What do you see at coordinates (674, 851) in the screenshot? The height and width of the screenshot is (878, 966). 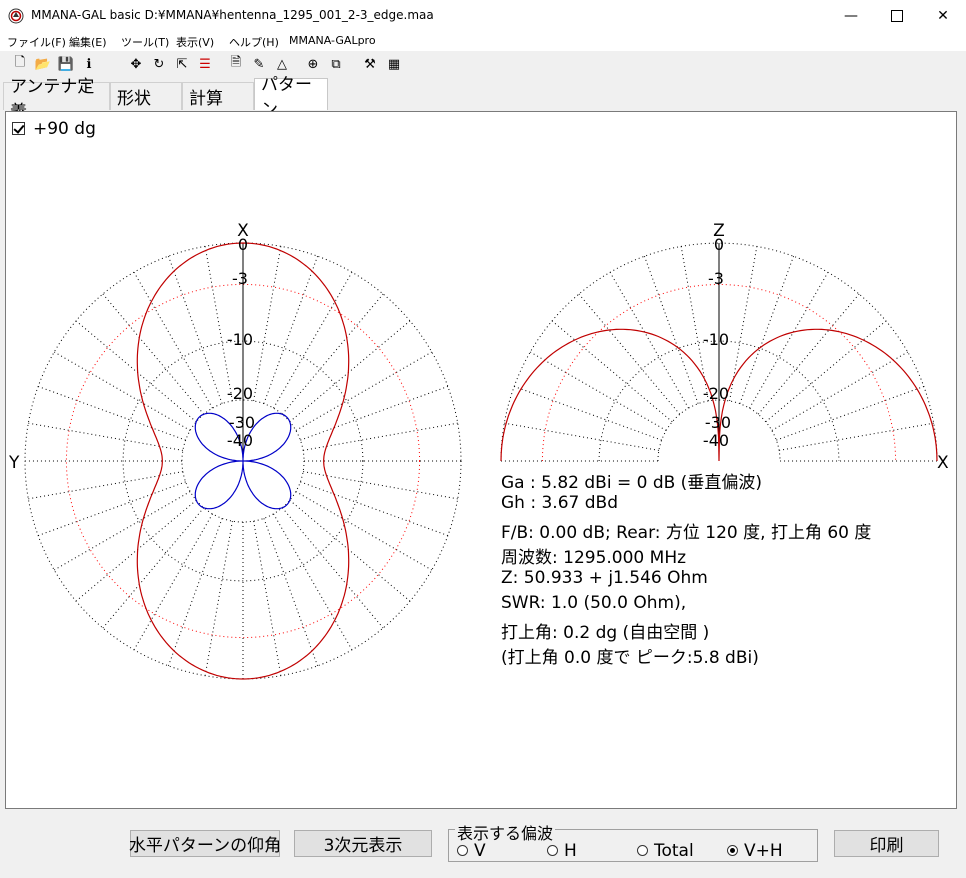 I see `radio-total-label: Total` at bounding box center [674, 851].